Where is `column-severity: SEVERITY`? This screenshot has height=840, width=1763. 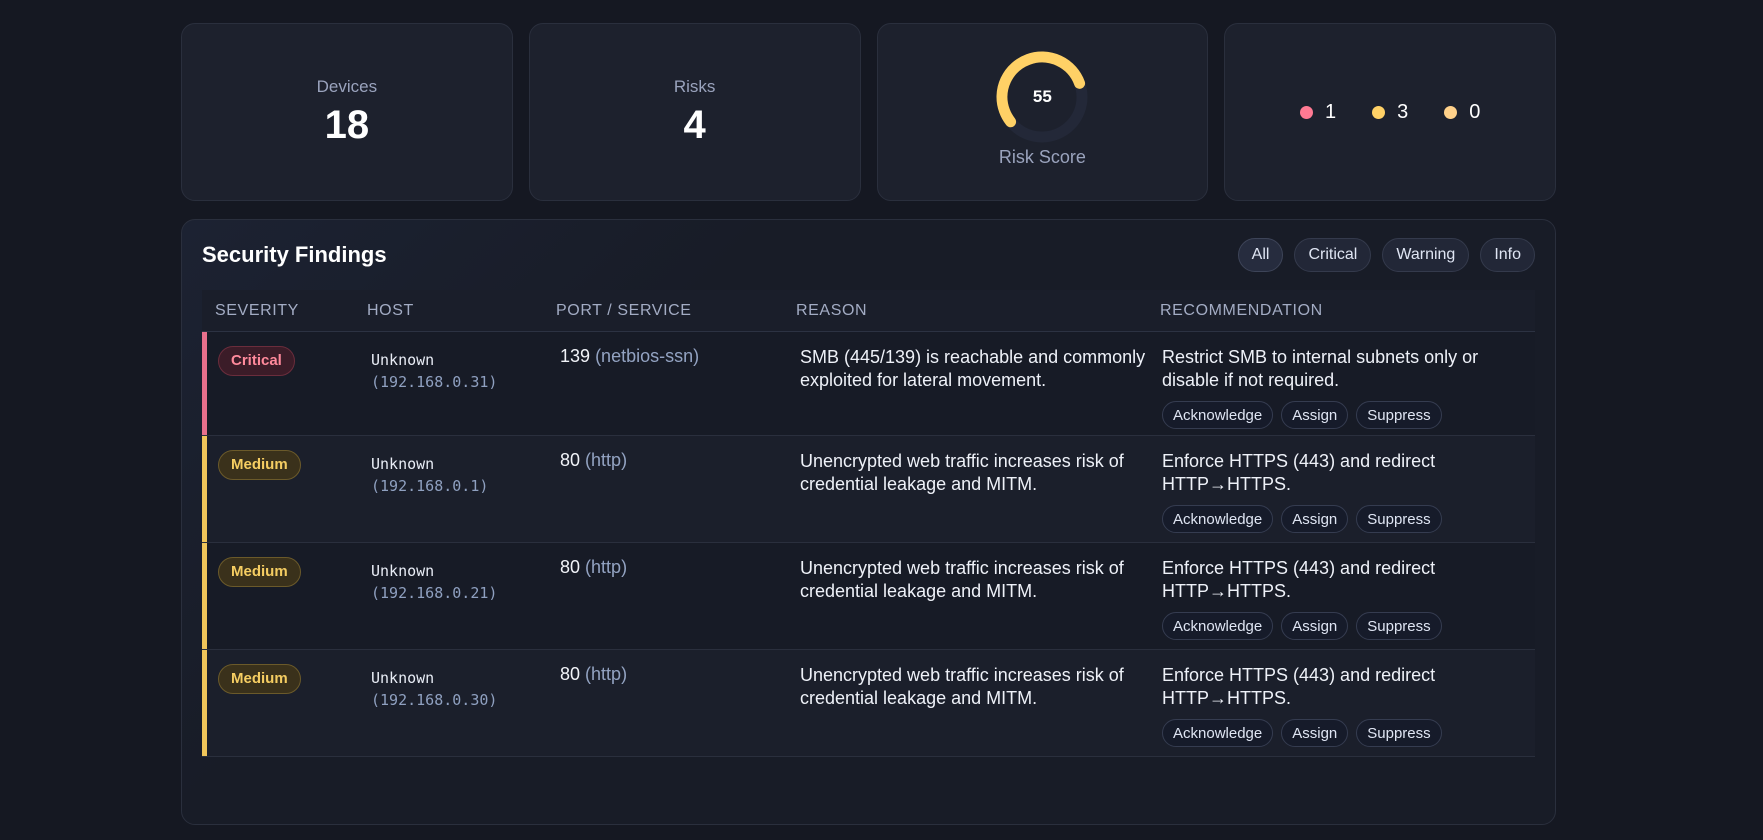 column-severity: SEVERITY is located at coordinates (284, 311).